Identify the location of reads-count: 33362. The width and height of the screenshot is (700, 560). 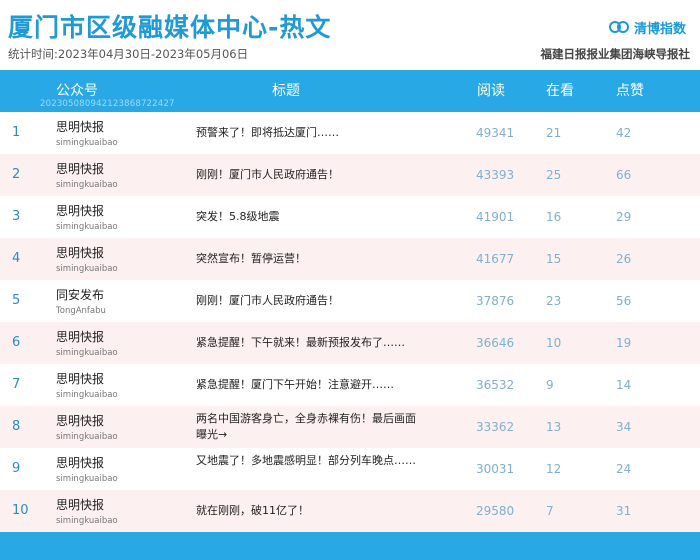
(495, 427).